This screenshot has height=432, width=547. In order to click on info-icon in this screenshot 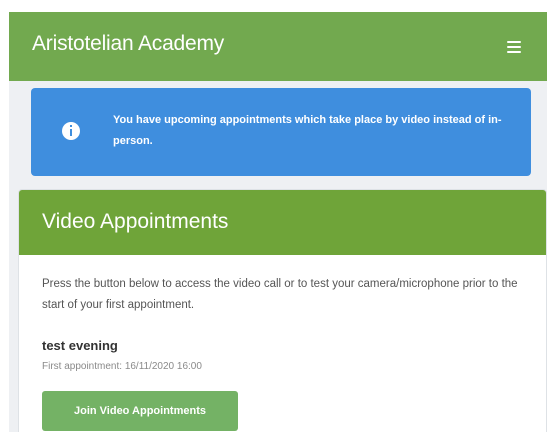, I will do `click(71, 131)`.